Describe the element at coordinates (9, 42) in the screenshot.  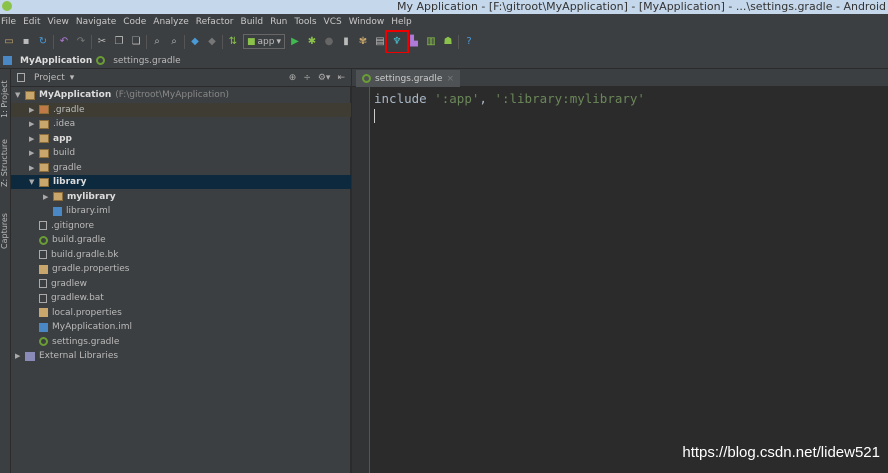
I see `open-icon: ▭` at that location.